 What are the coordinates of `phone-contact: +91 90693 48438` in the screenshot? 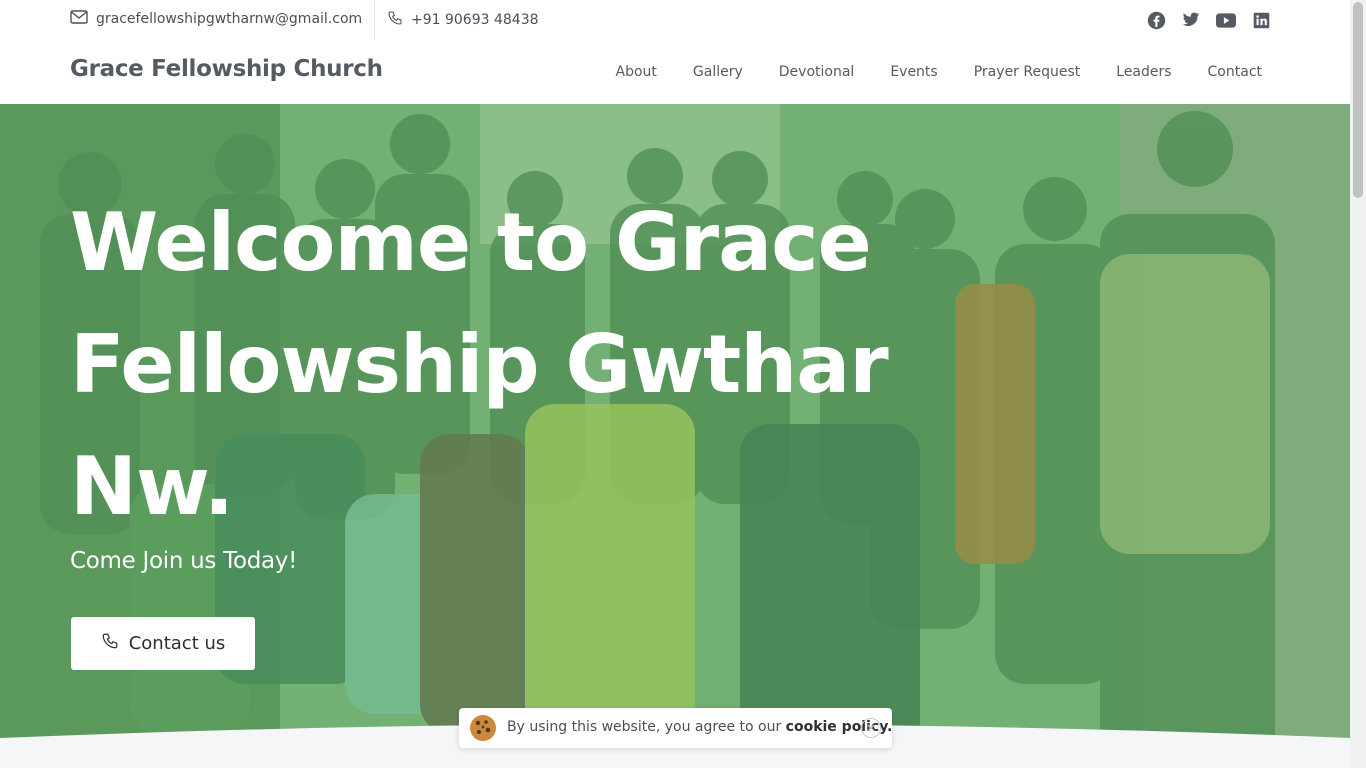 It's located at (463, 20).